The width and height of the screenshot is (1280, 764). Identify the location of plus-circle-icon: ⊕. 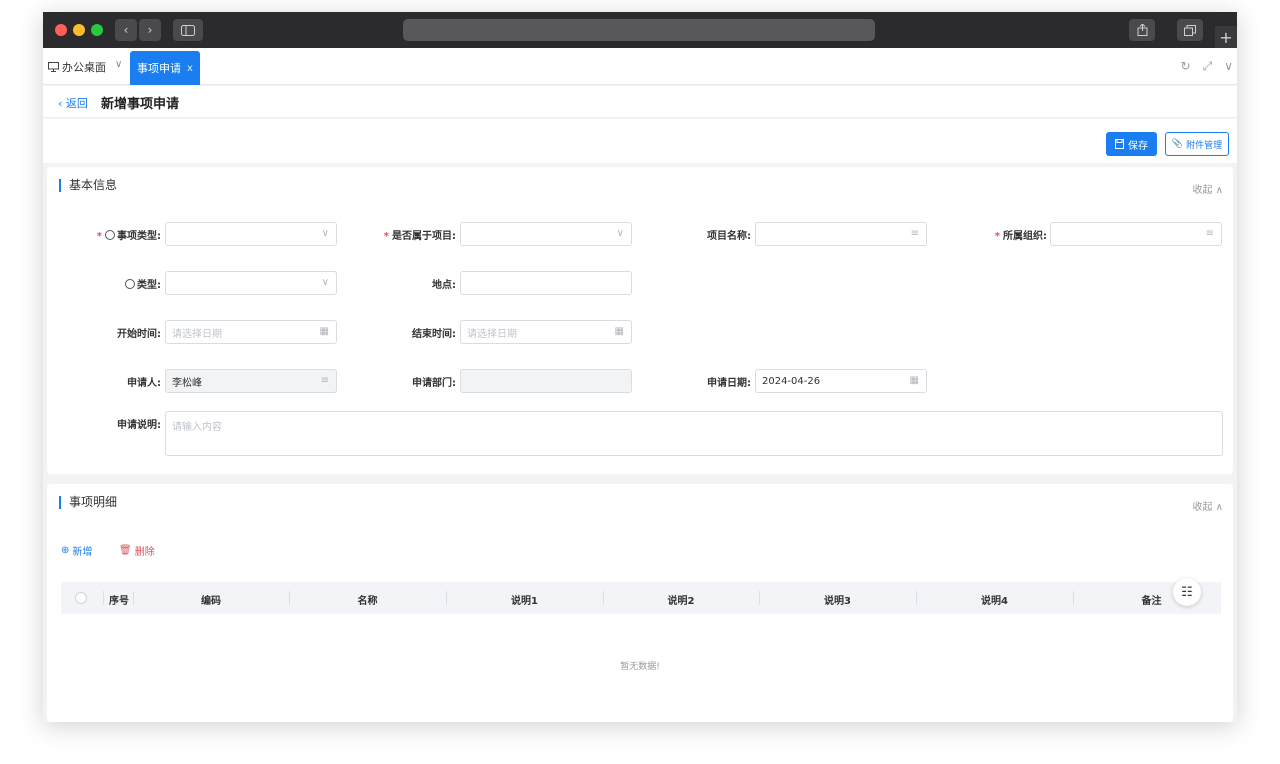
(65, 550).